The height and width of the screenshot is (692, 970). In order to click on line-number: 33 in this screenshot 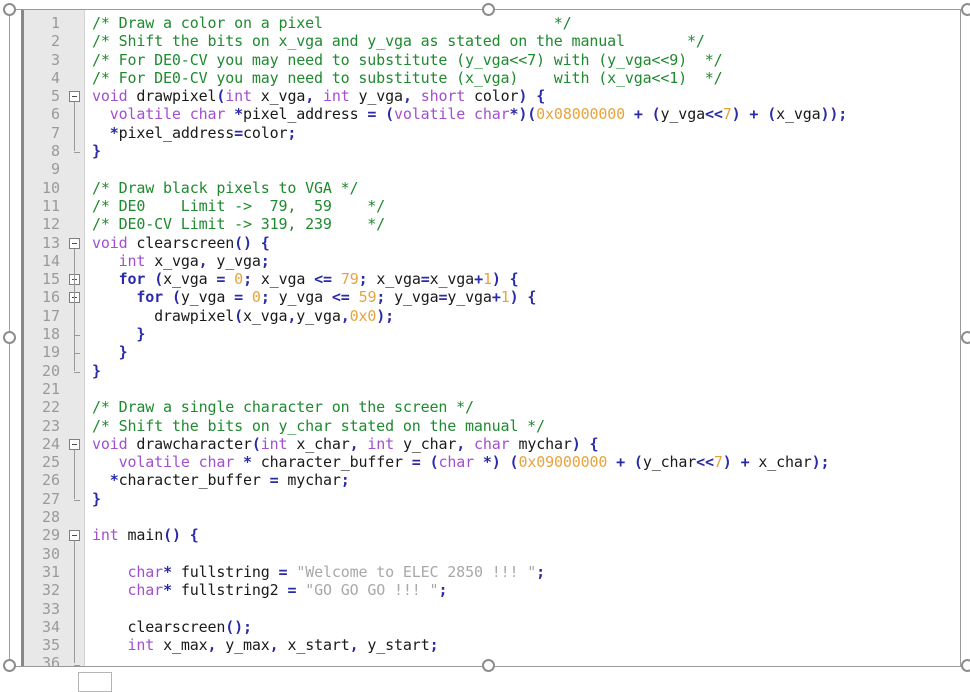, I will do `click(50, 608)`.